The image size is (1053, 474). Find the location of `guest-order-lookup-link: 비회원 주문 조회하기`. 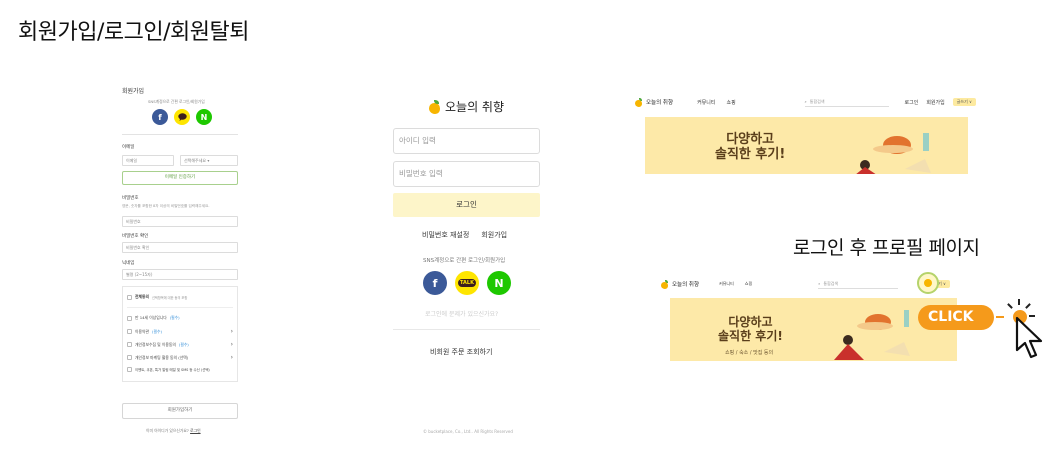

guest-order-lookup-link: 비회원 주문 조회하기 is located at coordinates (461, 352).